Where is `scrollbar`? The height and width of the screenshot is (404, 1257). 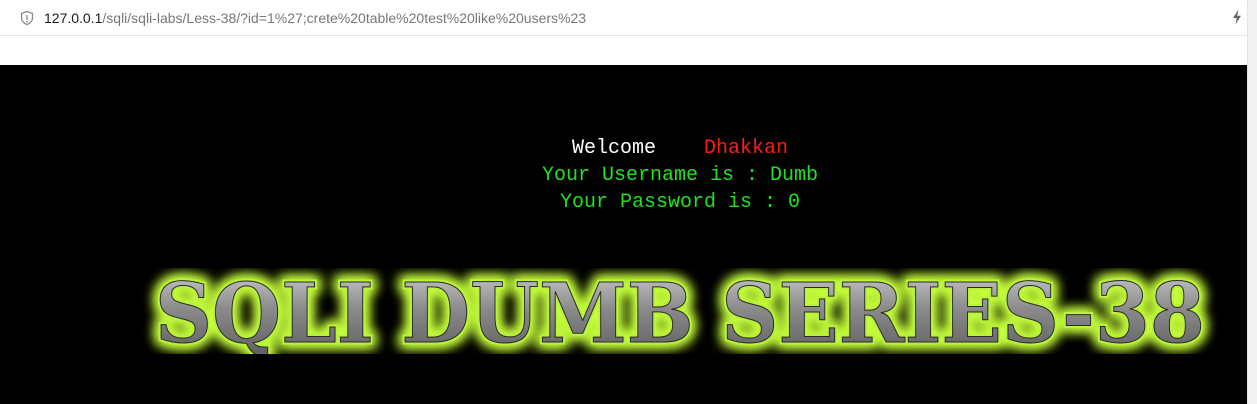 scrollbar is located at coordinates (1252, 202).